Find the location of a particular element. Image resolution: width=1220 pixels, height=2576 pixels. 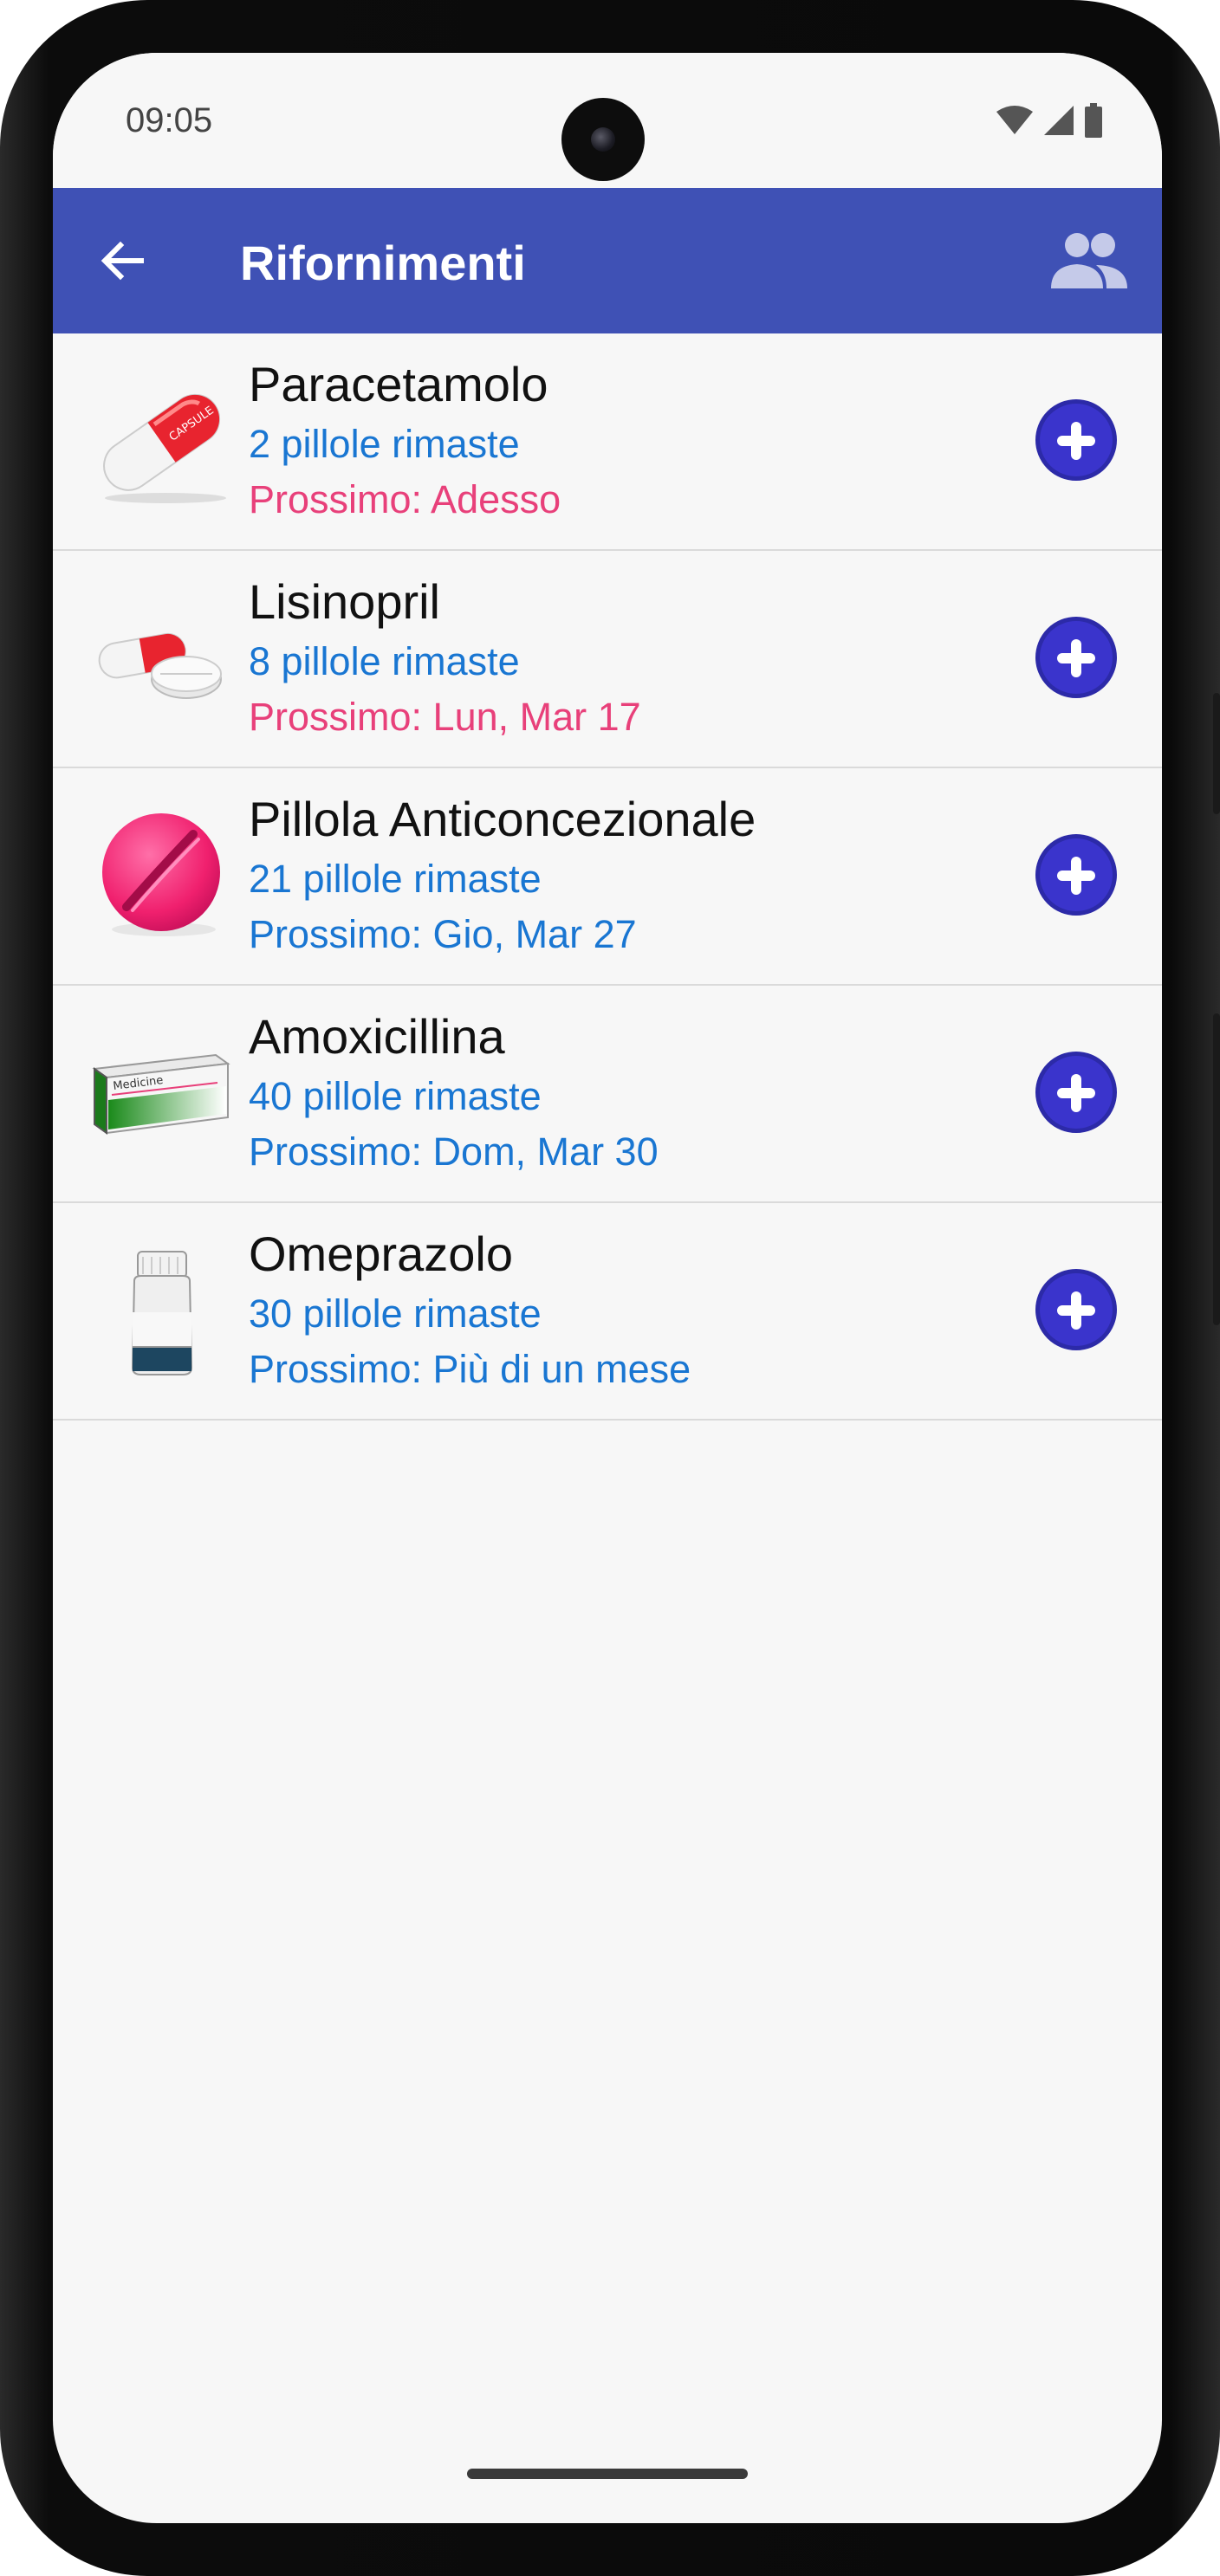

next-refill: Prossimo: Gio, Mar 27 is located at coordinates (443, 934).